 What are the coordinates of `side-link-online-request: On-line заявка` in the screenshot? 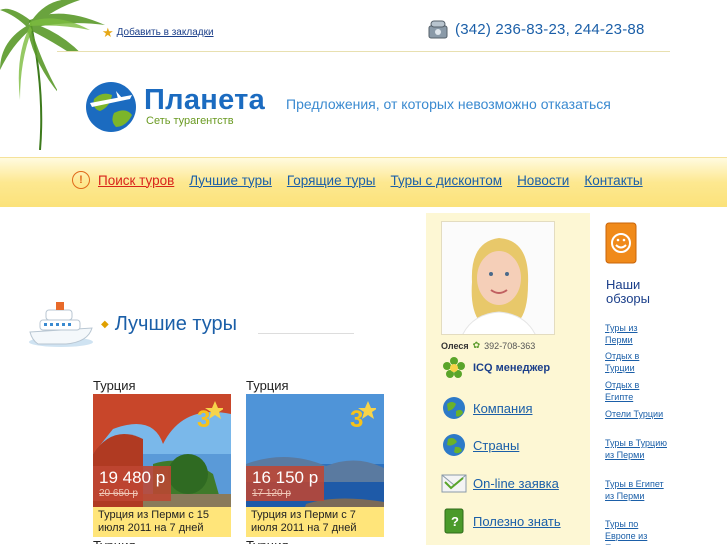 It's located at (500, 483).